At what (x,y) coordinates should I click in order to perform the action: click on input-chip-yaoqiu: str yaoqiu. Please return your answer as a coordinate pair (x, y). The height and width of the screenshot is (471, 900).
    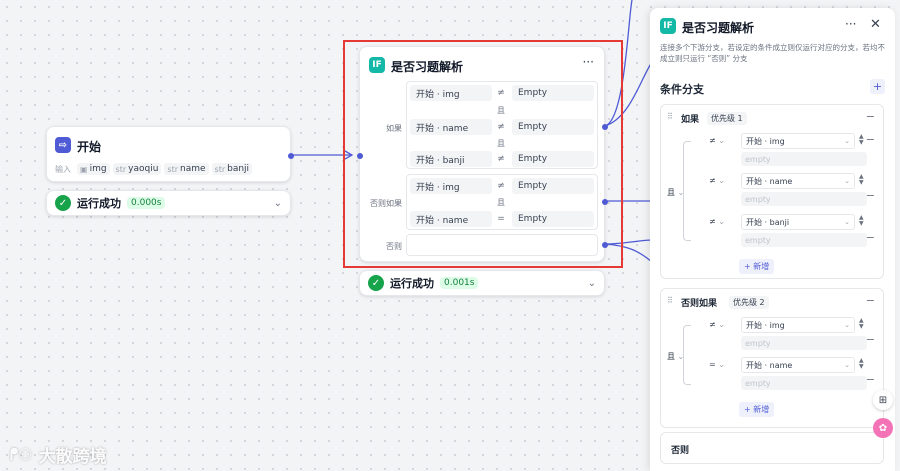
    Looking at the image, I should click on (137, 169).